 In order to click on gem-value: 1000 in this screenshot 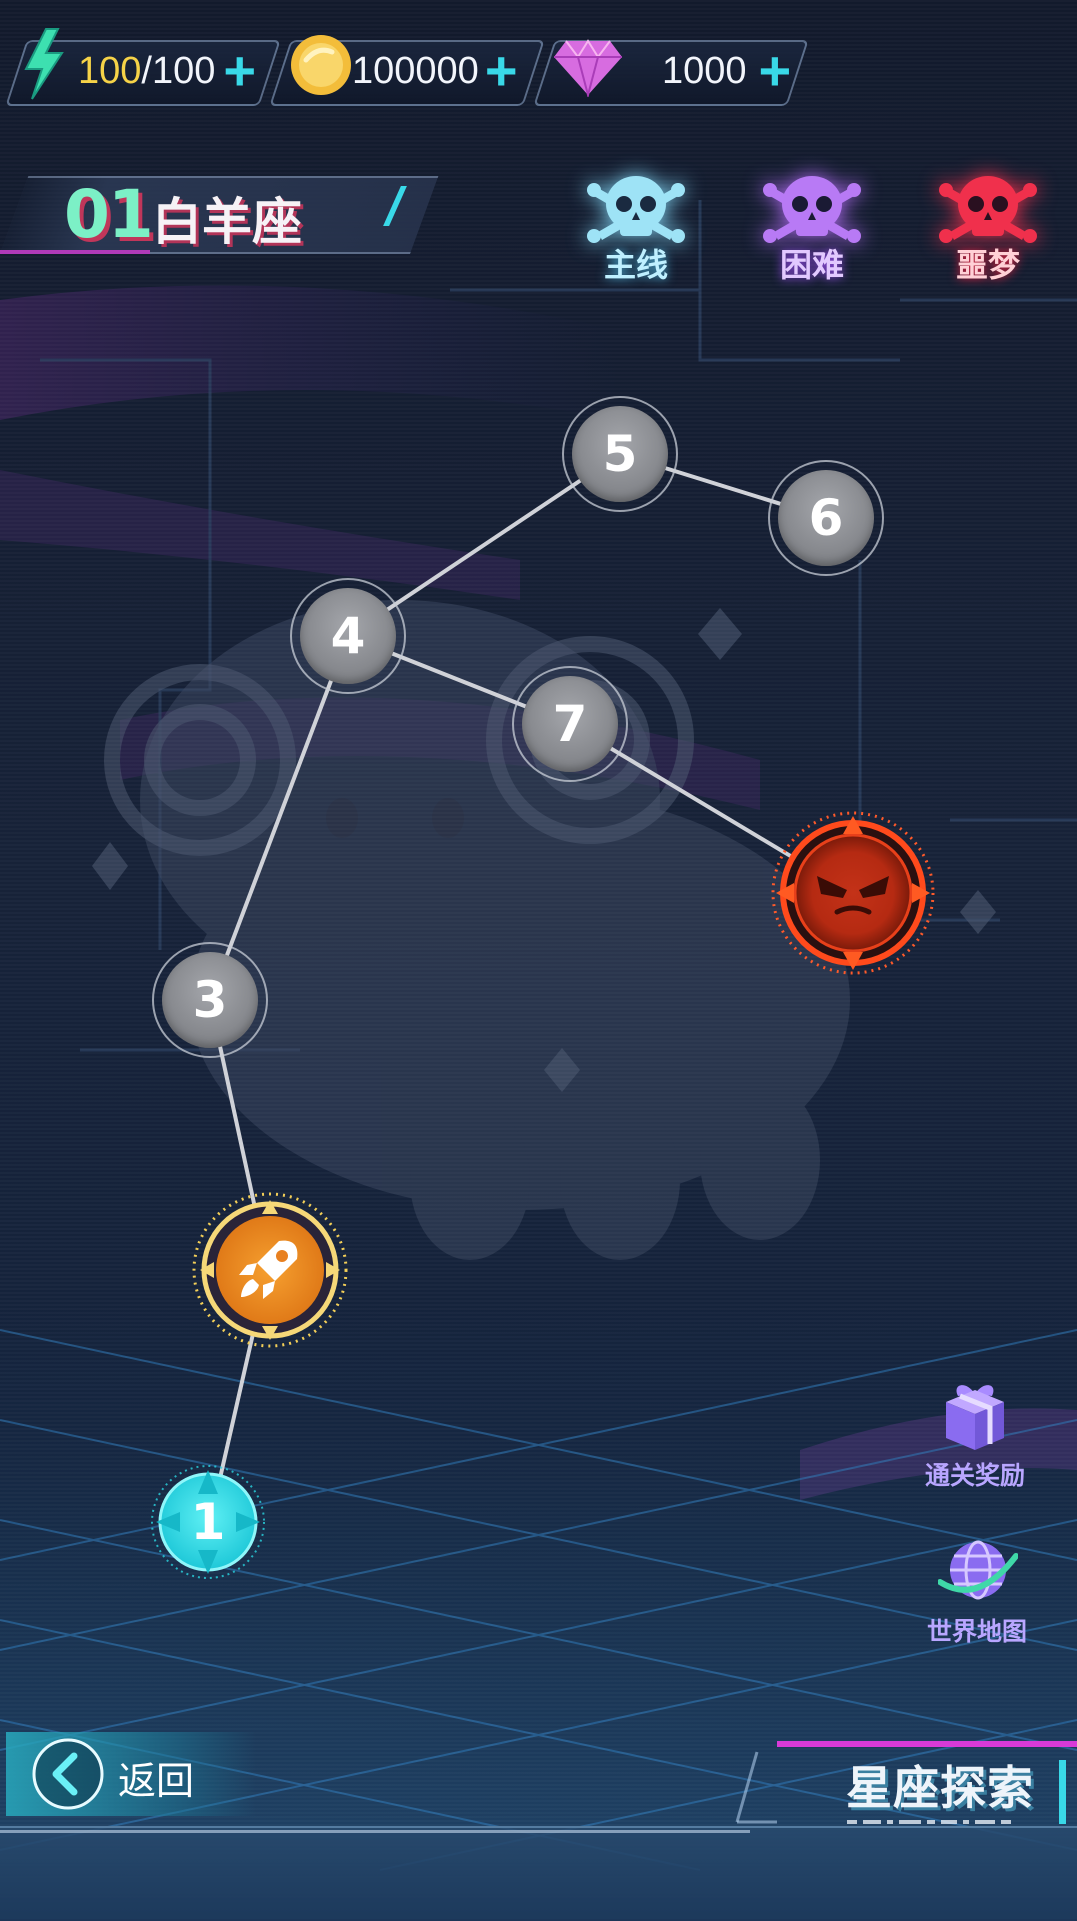, I will do `click(704, 70)`.